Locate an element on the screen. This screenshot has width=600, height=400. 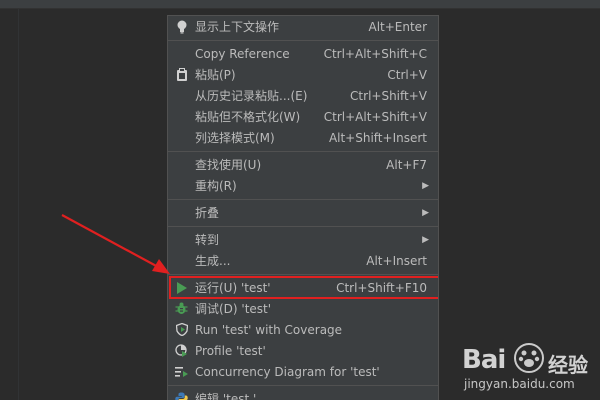
menu-item-label: Profile 'test' is located at coordinates (230, 350).